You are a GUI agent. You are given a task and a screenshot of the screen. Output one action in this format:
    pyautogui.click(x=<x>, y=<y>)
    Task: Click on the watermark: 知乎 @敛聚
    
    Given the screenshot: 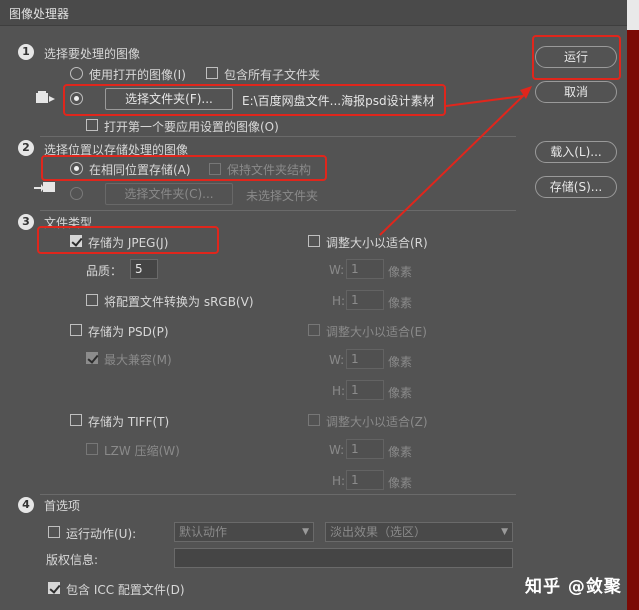 What is the action you would take?
    pyautogui.click(x=573, y=587)
    